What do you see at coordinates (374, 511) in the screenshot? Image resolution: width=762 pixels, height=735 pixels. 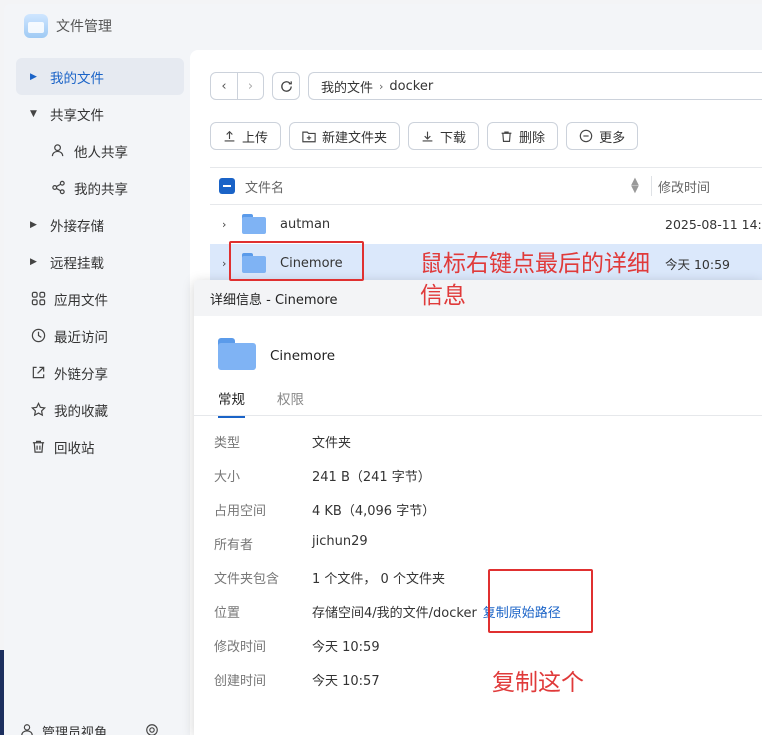 I see `prop-value: 4 KB（4,096 字节）` at bounding box center [374, 511].